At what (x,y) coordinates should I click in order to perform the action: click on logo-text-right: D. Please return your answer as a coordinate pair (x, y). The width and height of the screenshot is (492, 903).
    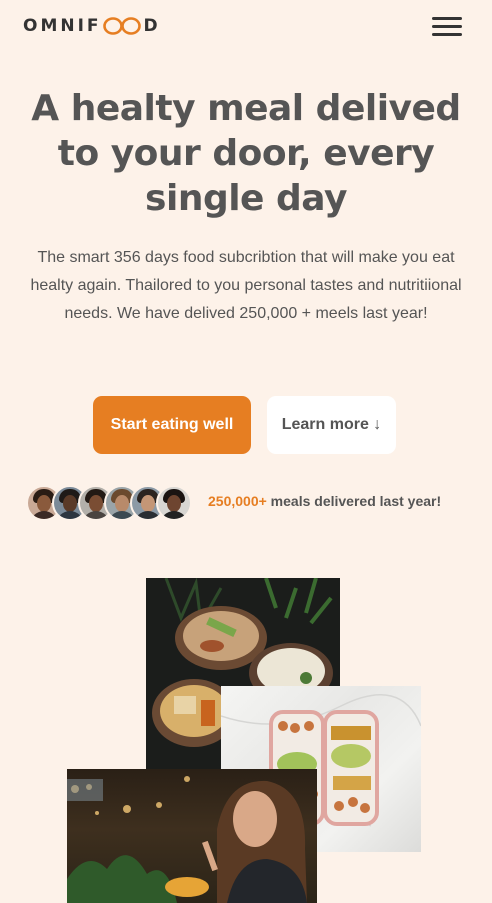
    Looking at the image, I should click on (152, 26).